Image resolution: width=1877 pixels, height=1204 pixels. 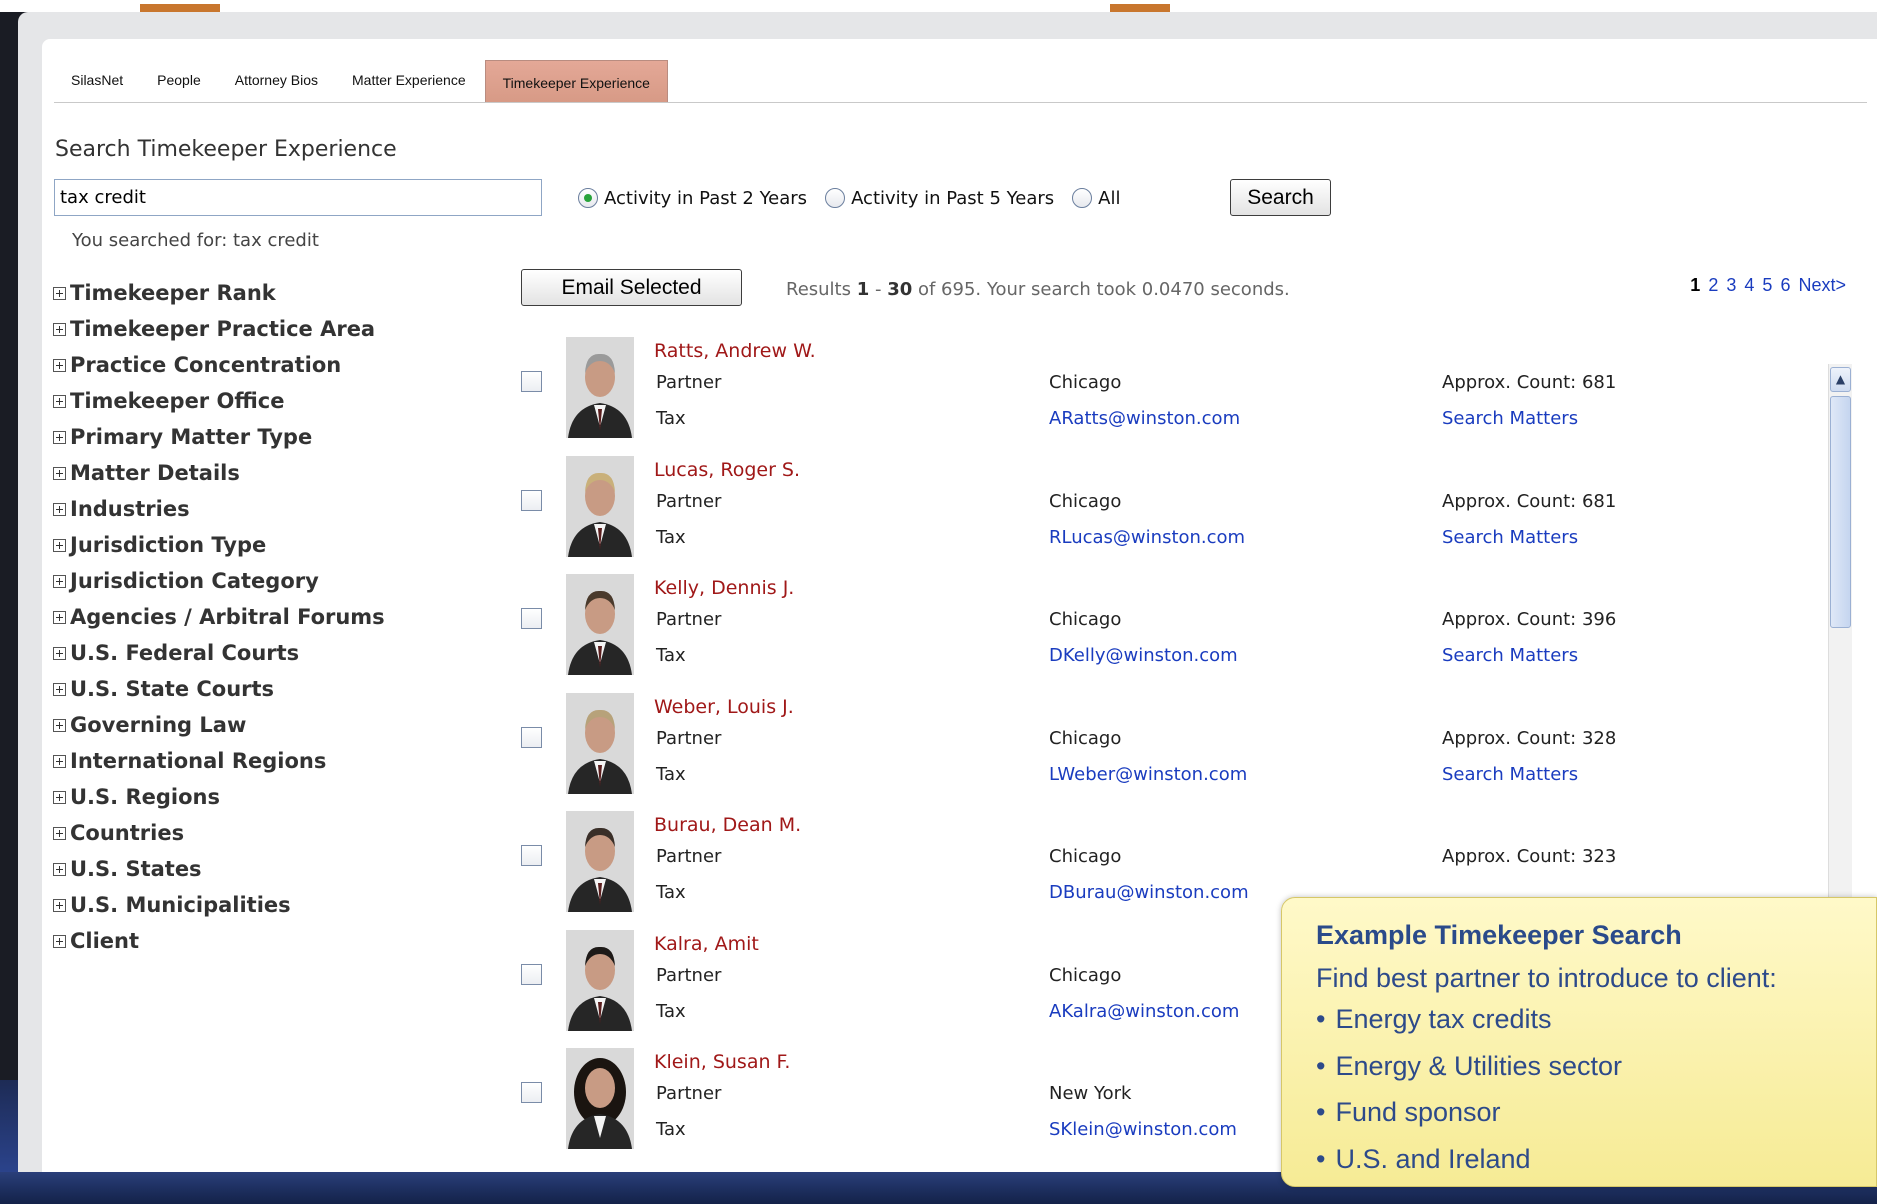 I want to click on timekeeper-name: Klein, Susan F., so click(x=722, y=1062).